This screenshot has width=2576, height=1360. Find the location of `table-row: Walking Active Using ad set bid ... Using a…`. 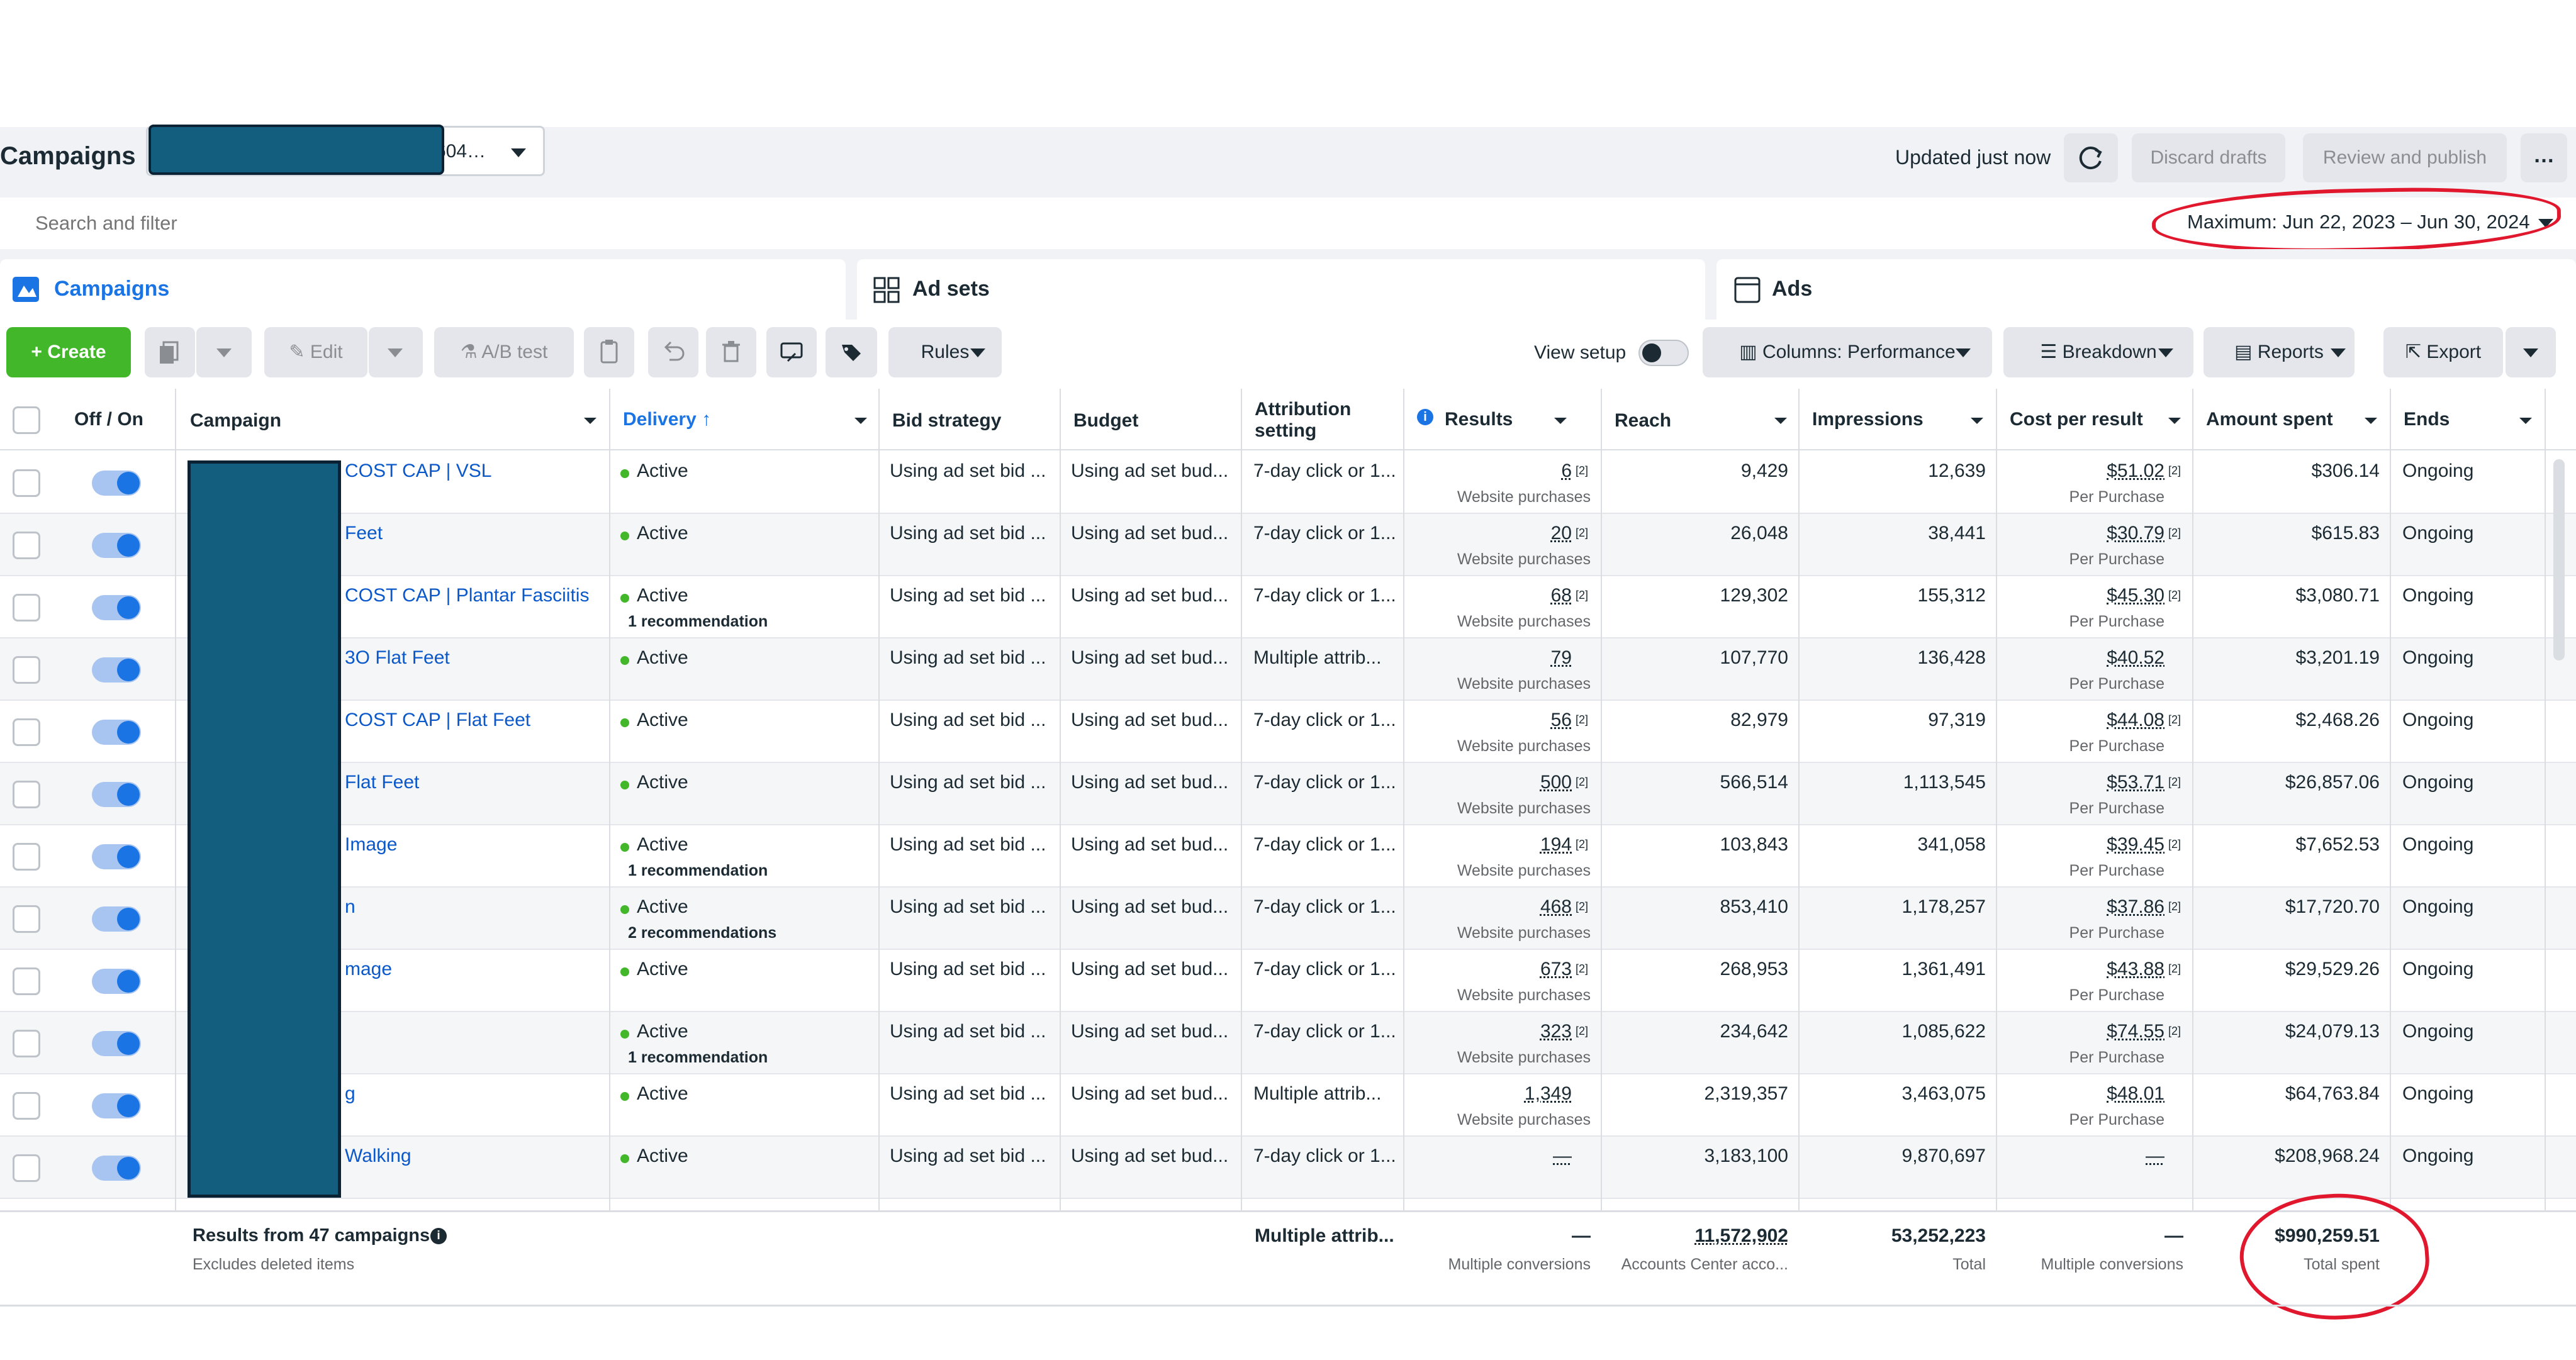

table-row: Walking Active Using ad set bid ... Using a… is located at coordinates (1288, 1168).